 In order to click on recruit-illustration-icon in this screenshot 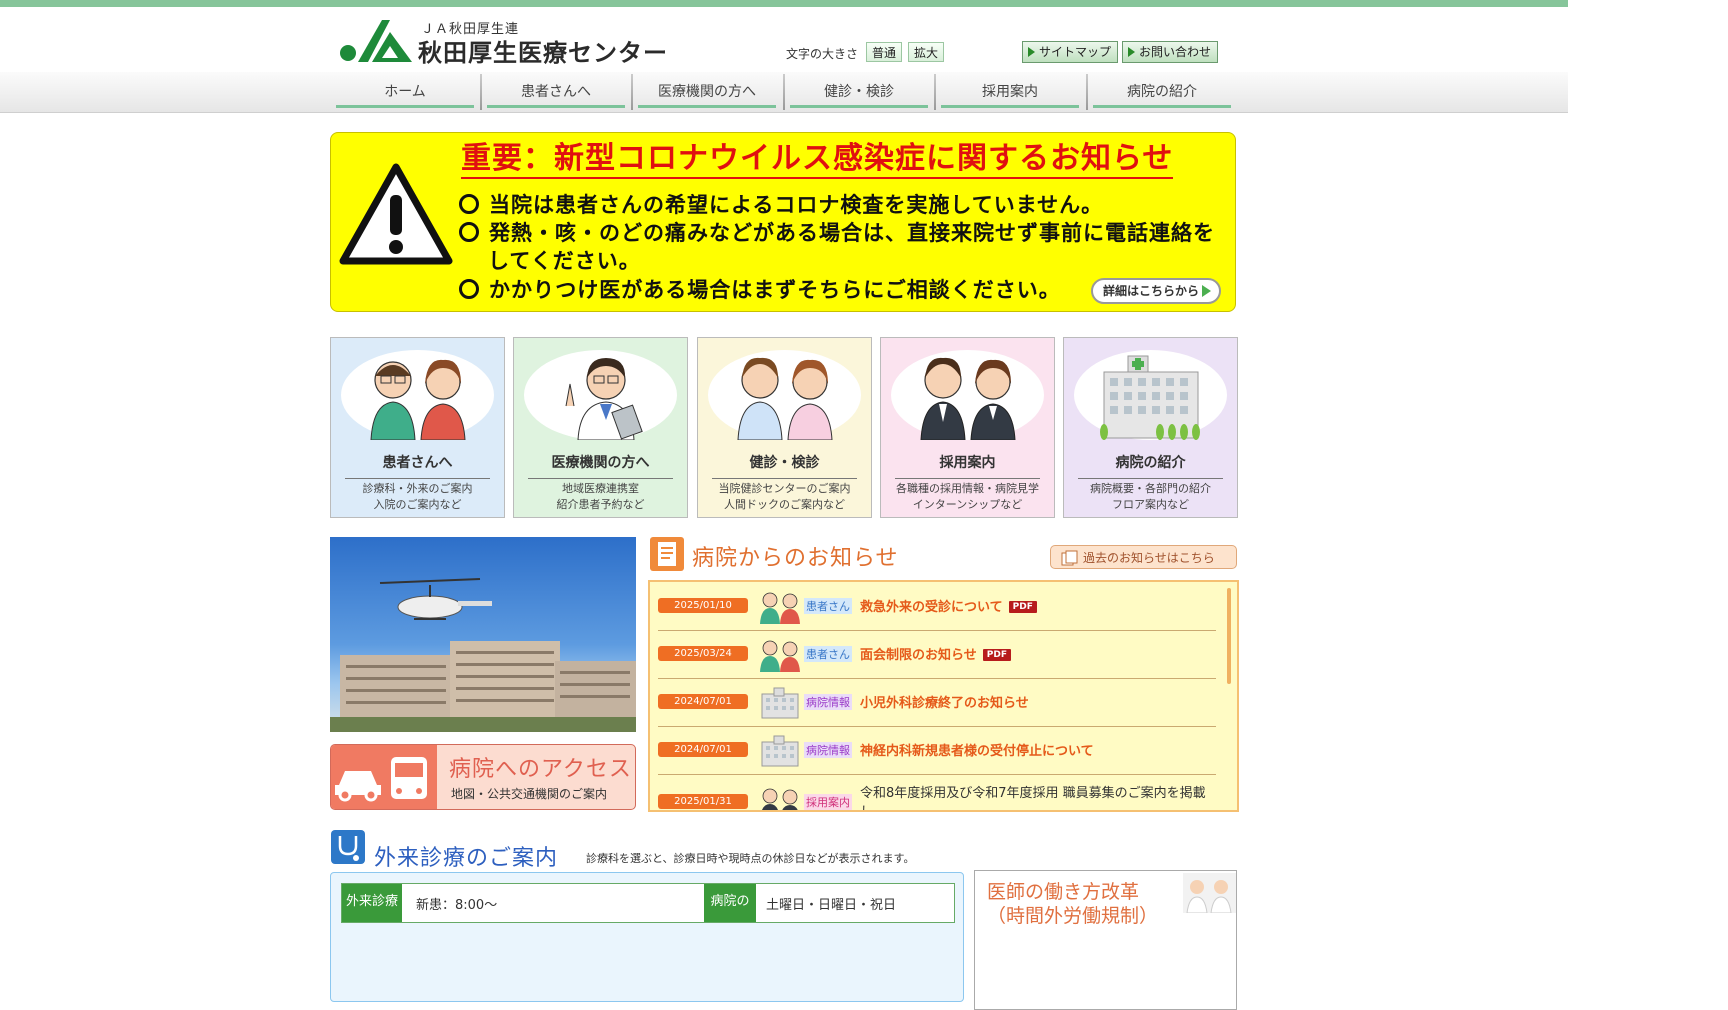, I will do `click(968, 398)`.